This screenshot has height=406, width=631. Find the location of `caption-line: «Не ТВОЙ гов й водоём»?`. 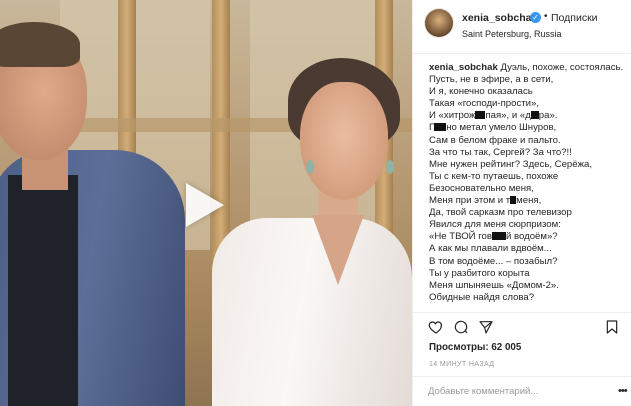

caption-line: «Не ТВОЙ гов й водоём»? is located at coordinates (493, 237).